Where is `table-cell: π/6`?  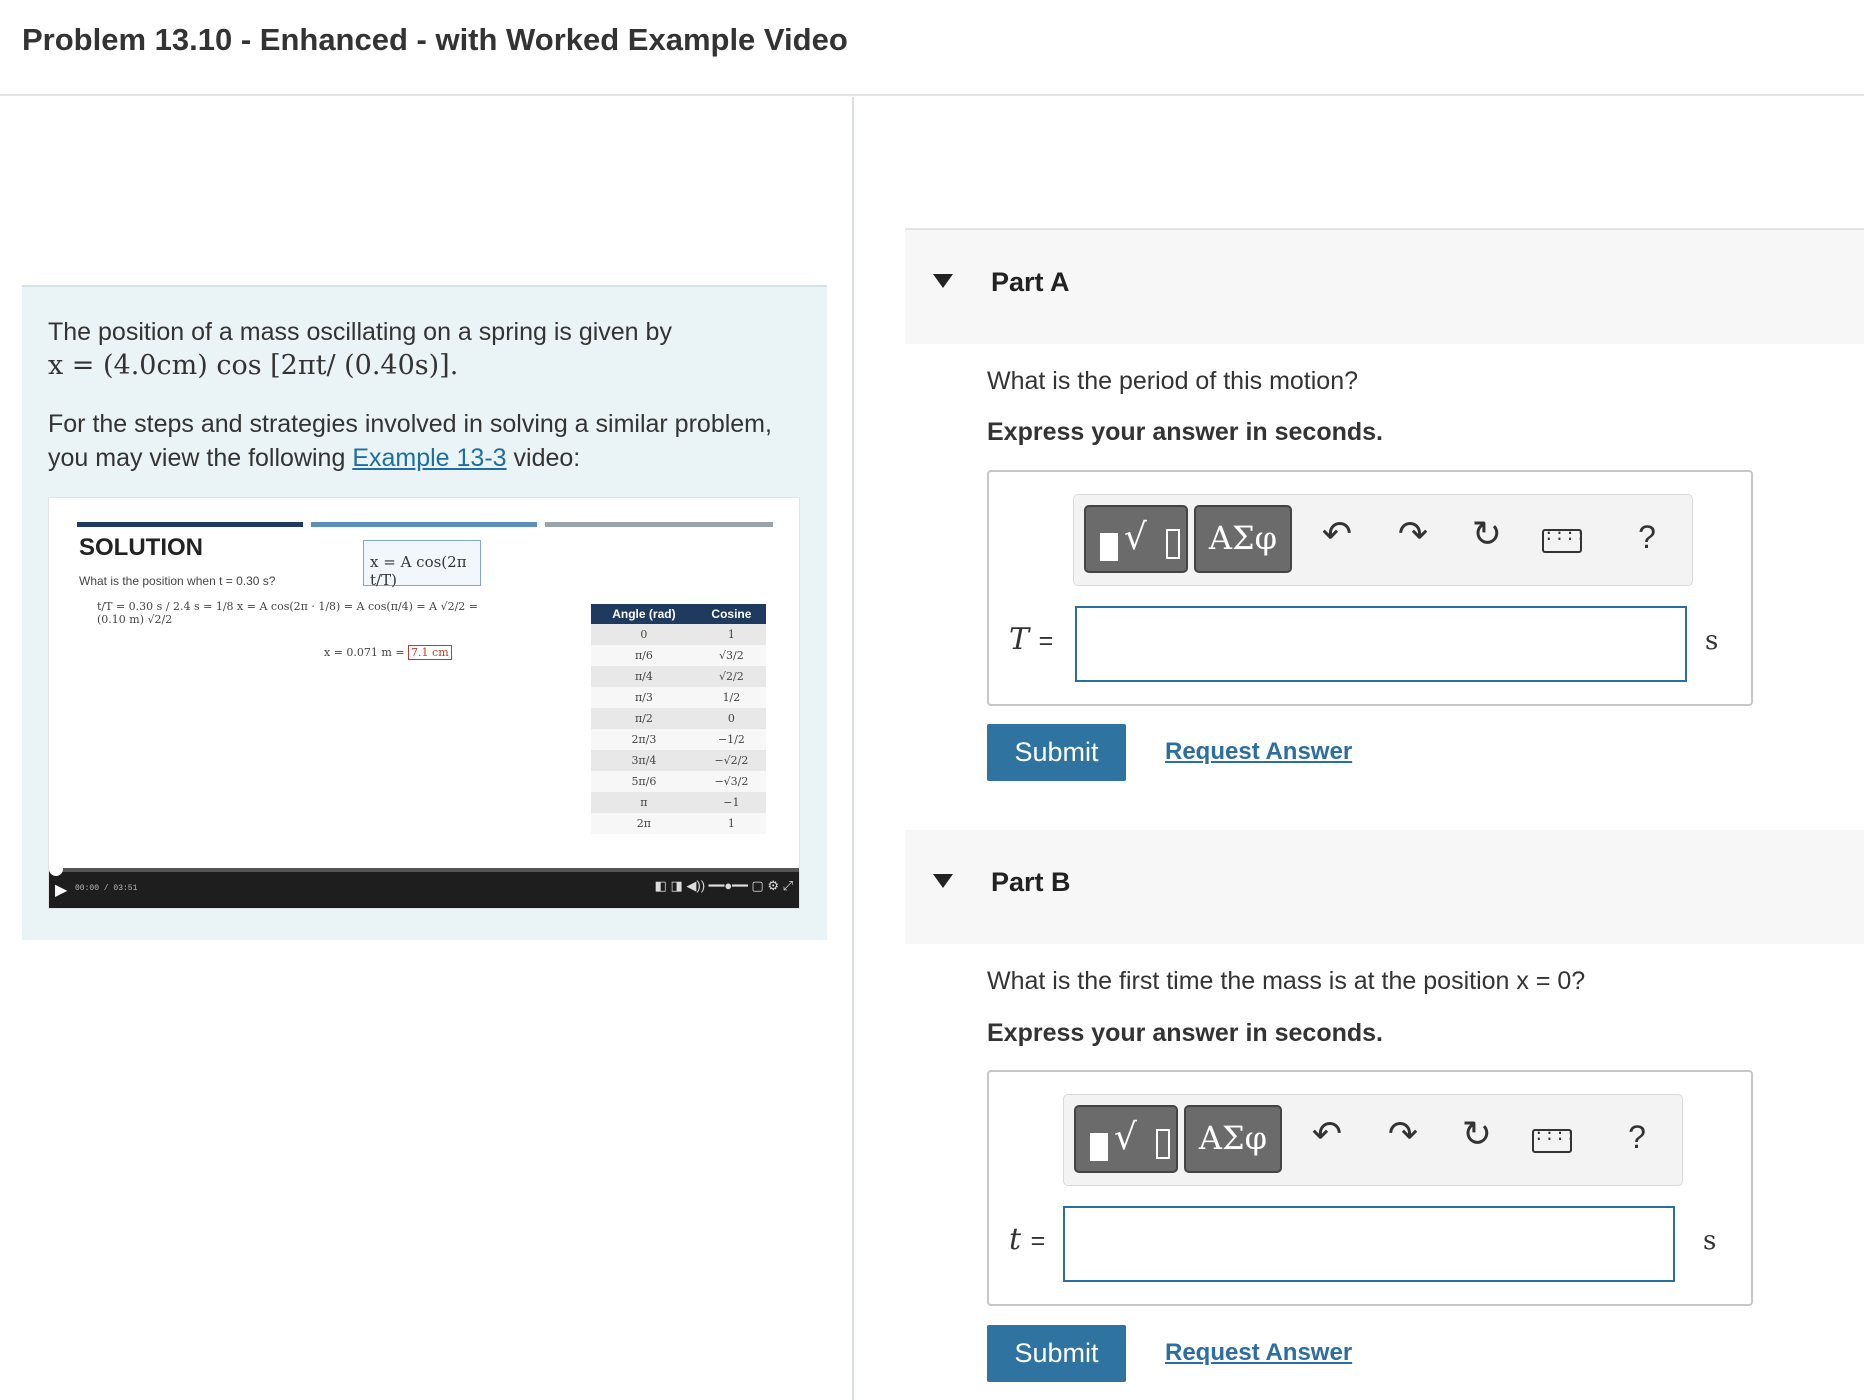
table-cell: π/6 is located at coordinates (644, 655).